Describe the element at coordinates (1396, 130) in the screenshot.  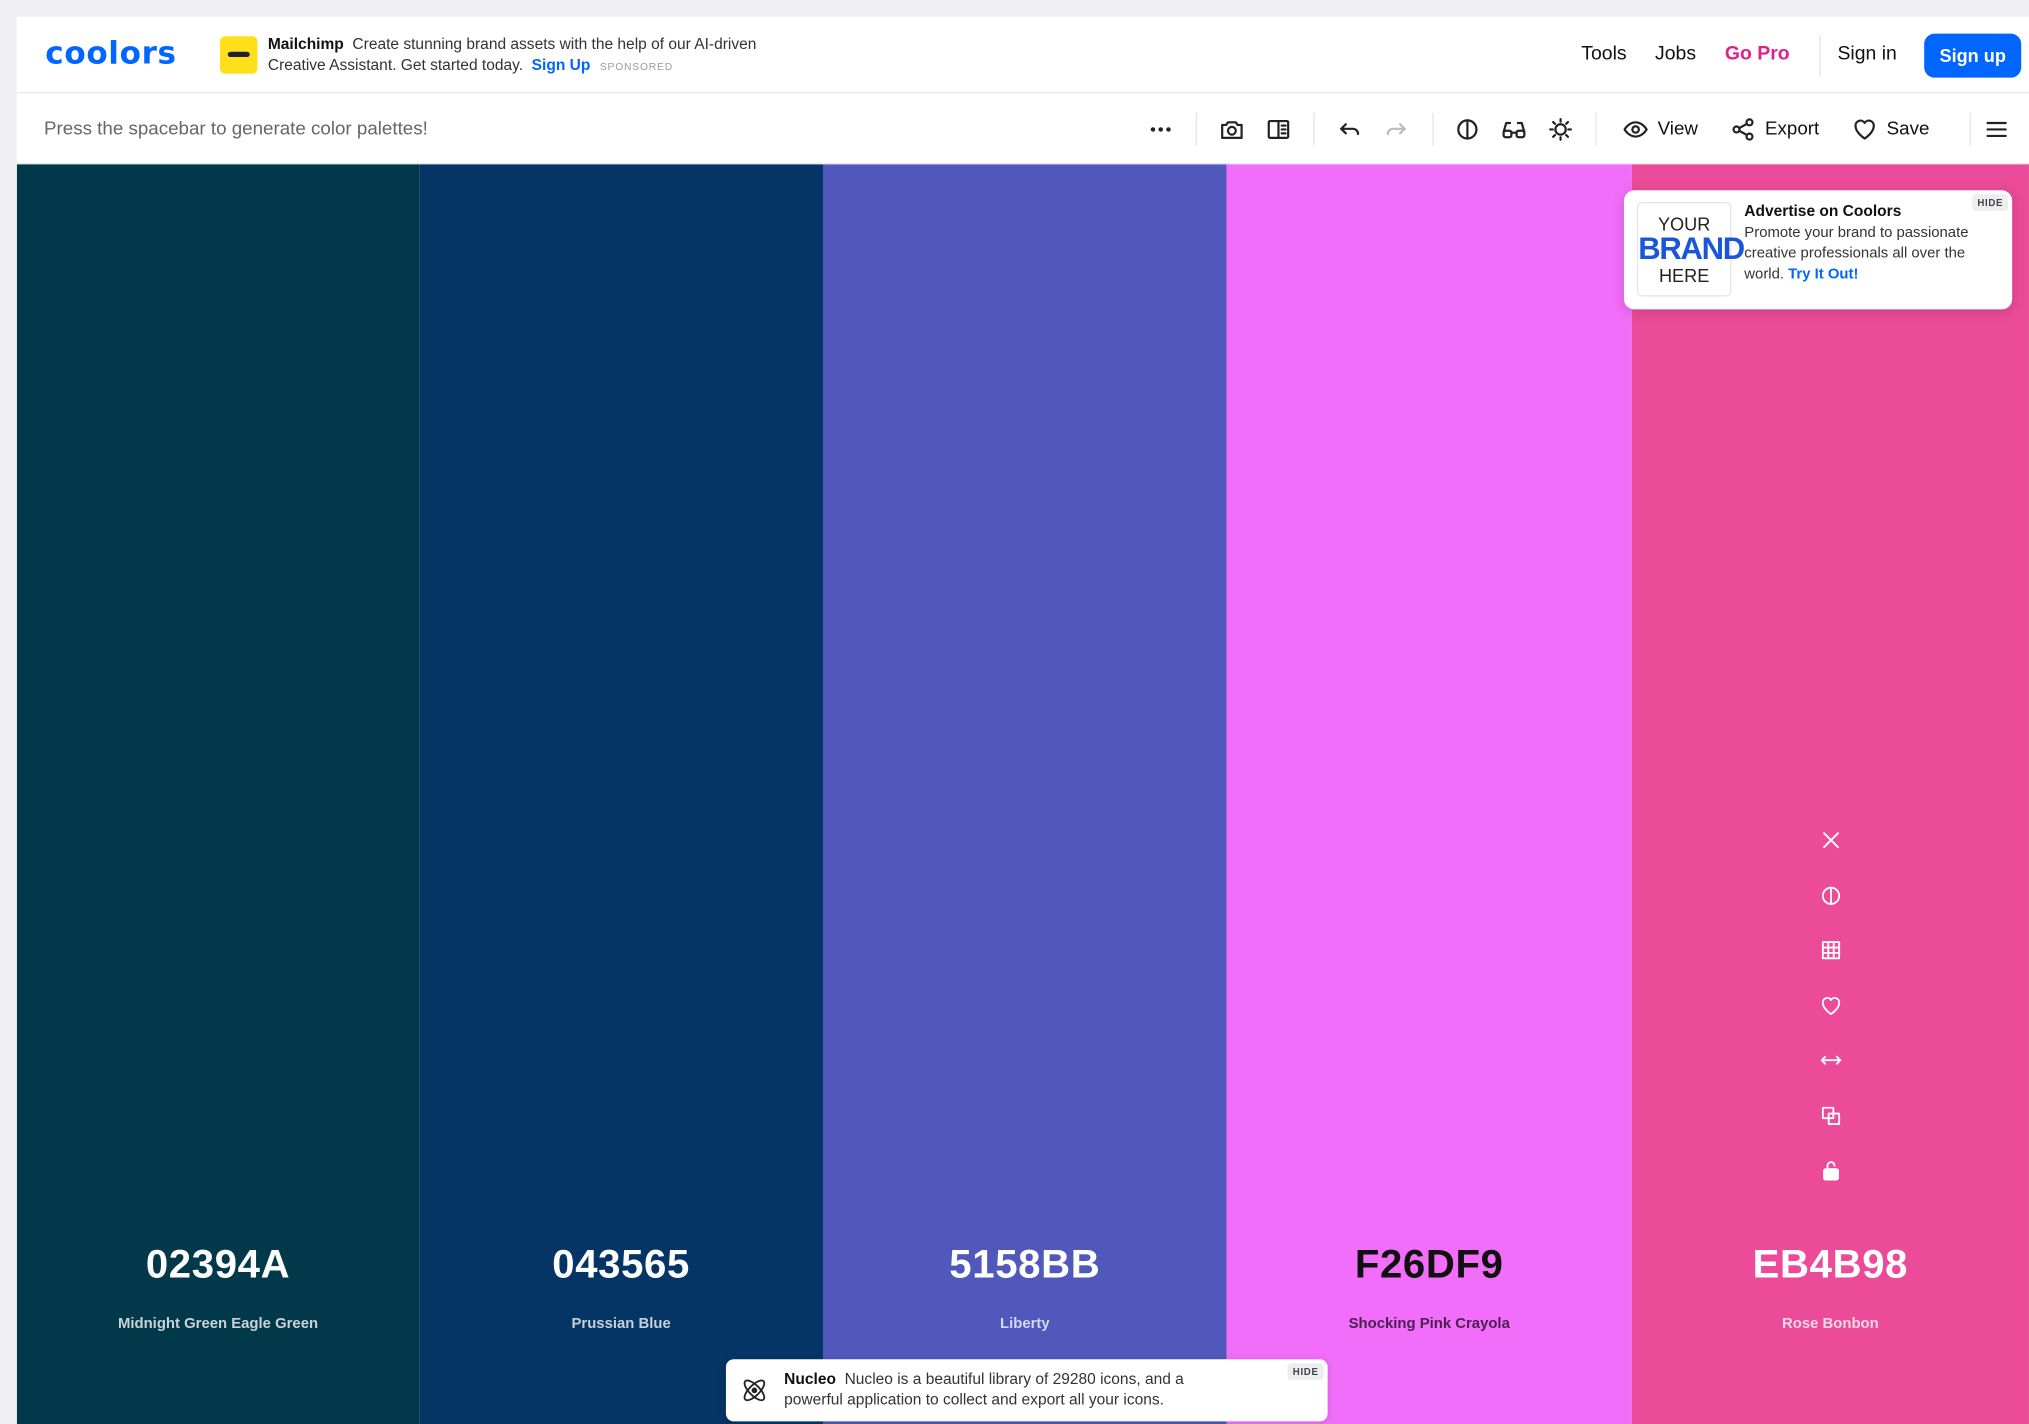
I see `redo-icon` at that location.